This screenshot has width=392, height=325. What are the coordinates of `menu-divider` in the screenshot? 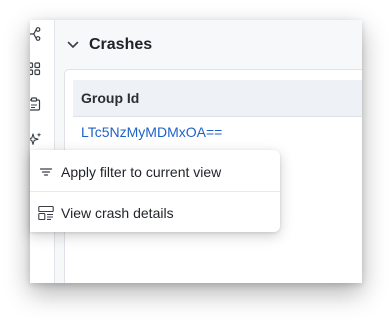 It's located at (155, 191).